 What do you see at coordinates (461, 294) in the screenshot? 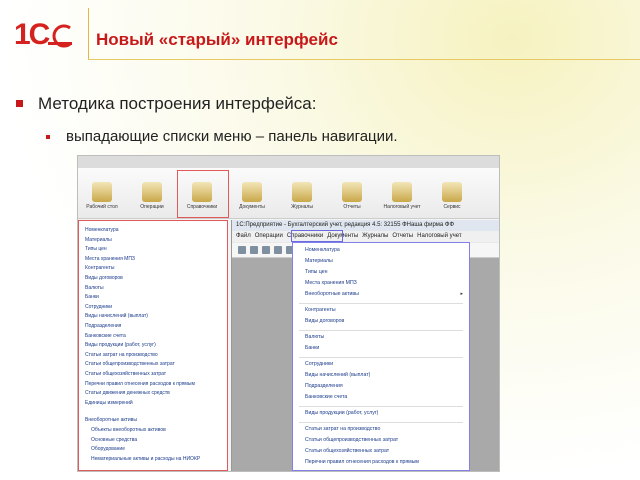
I see `submenu-arrow-icon: ▸` at bounding box center [461, 294].